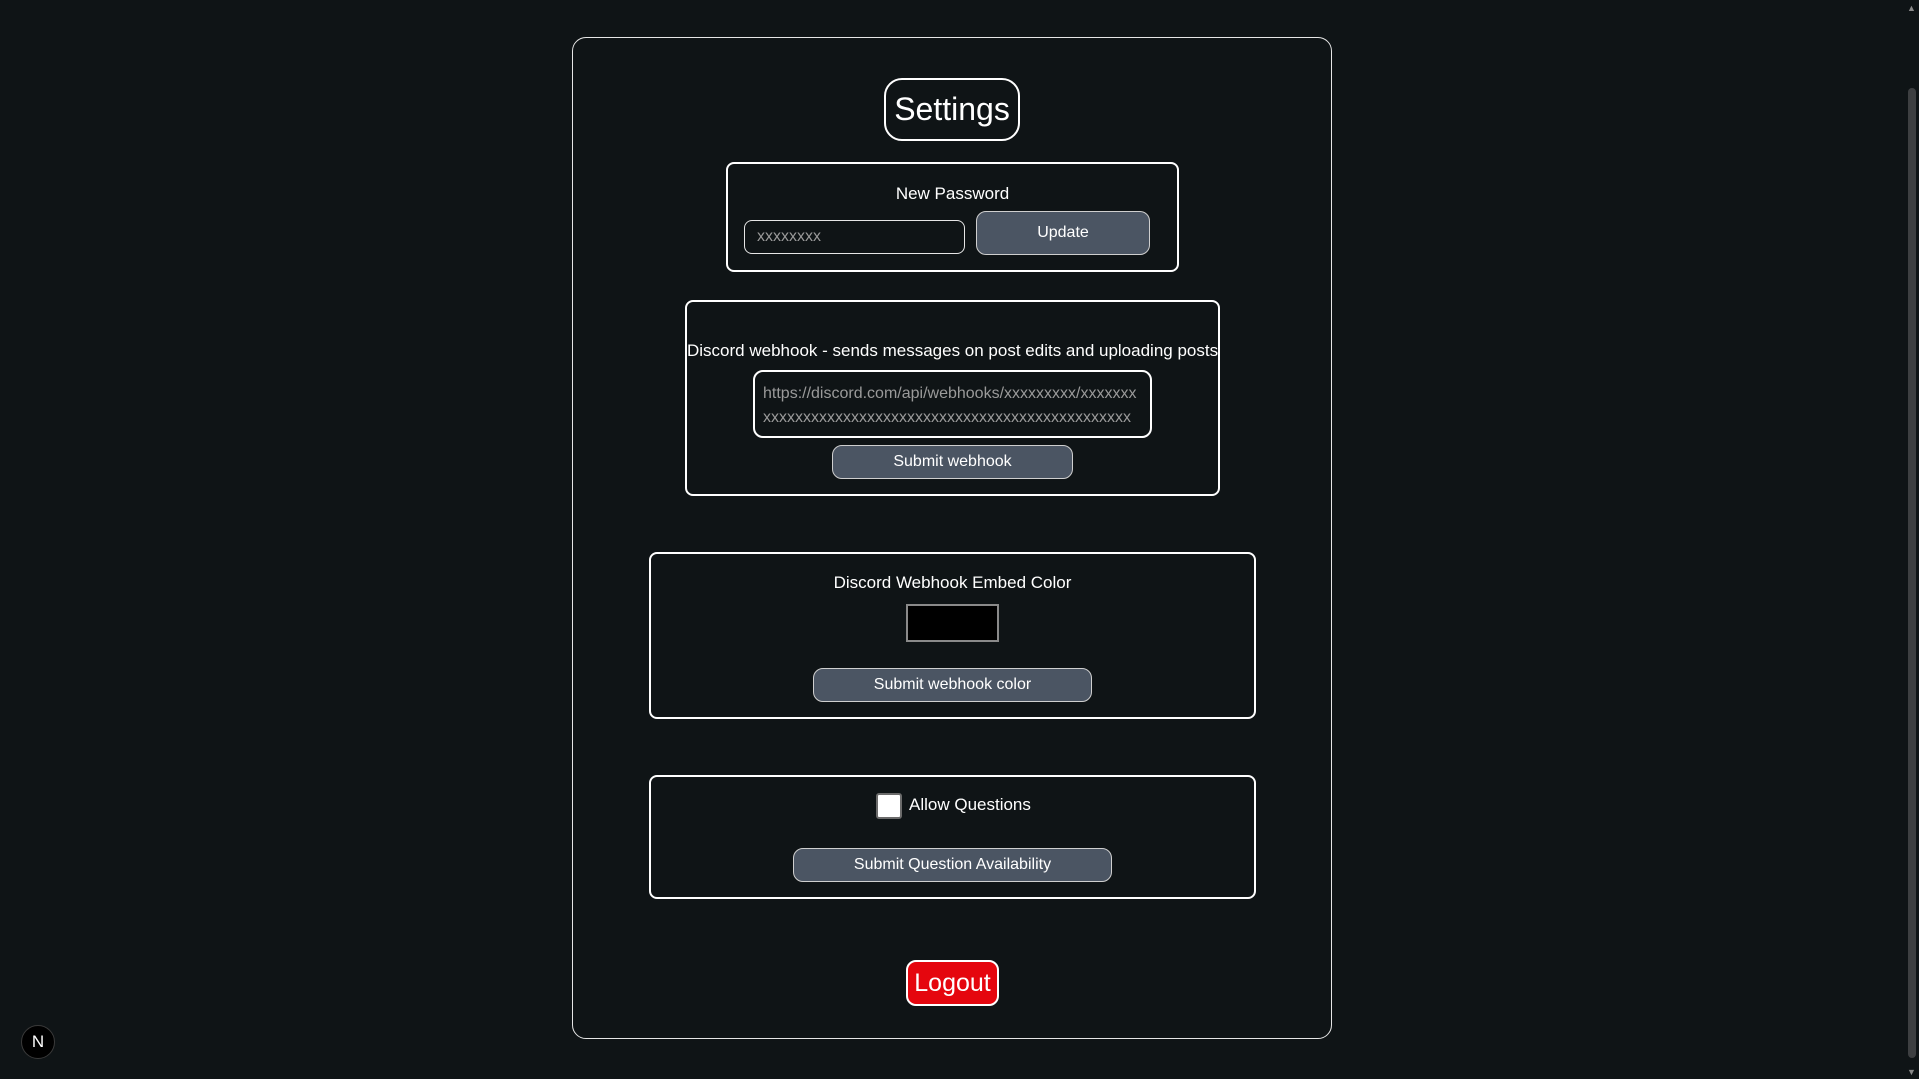 The width and height of the screenshot is (1919, 1079). What do you see at coordinates (952, 462) in the screenshot?
I see `submit-webhook-button: Submit webhook` at bounding box center [952, 462].